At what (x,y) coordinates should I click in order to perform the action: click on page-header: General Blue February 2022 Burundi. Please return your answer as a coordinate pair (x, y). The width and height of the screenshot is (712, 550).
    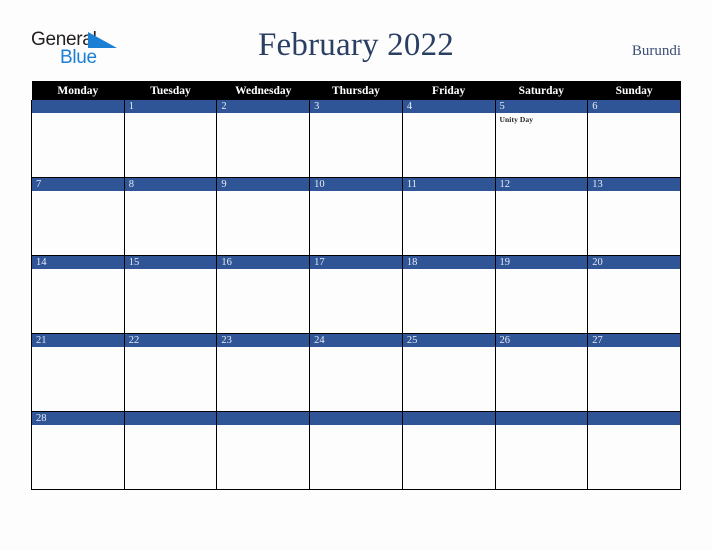
    Looking at the image, I should click on (356, 39).